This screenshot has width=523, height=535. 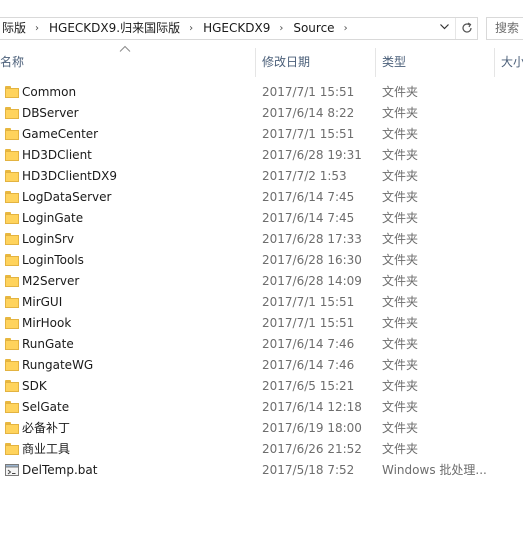 What do you see at coordinates (49, 92) in the screenshot?
I see `file-name: Common` at bounding box center [49, 92].